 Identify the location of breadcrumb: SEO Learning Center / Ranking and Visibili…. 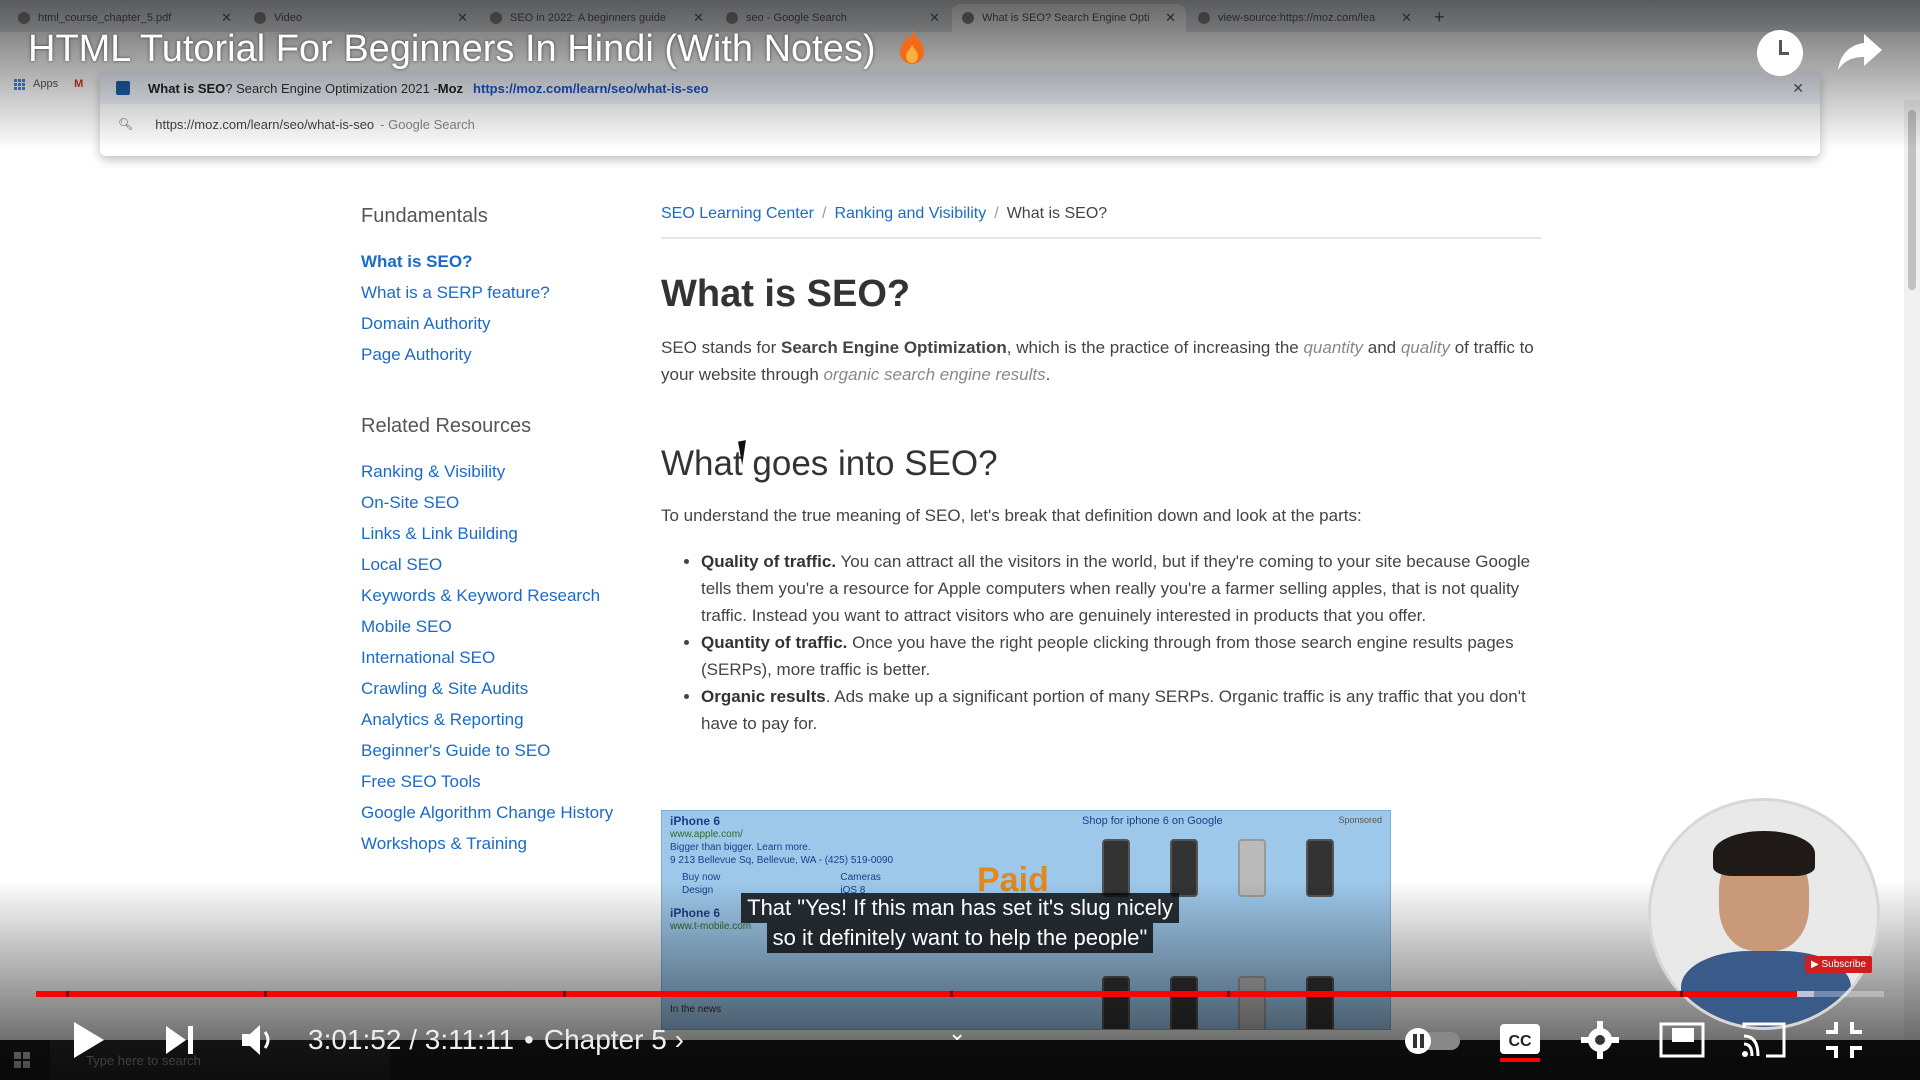
(1101, 222).